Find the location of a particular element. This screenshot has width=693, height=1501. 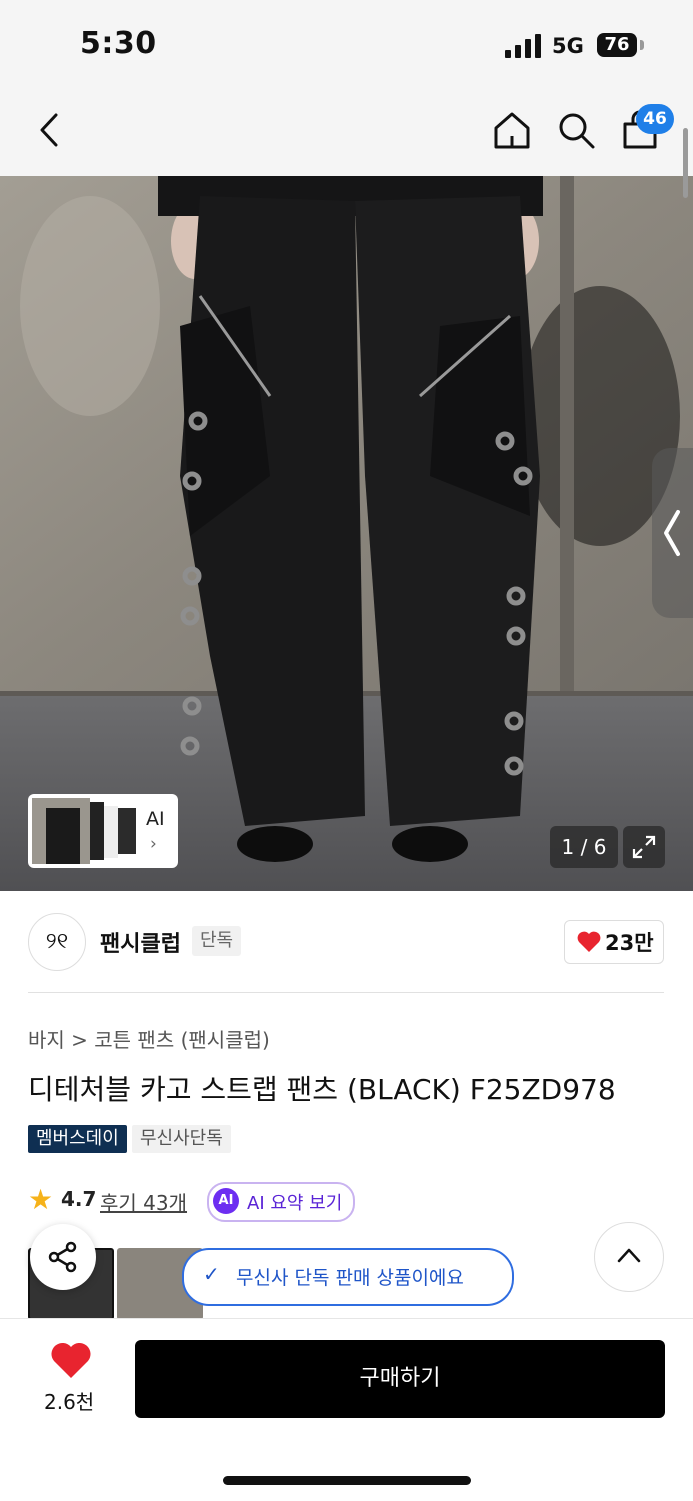

thumbnail-image is located at coordinates (84, 831).